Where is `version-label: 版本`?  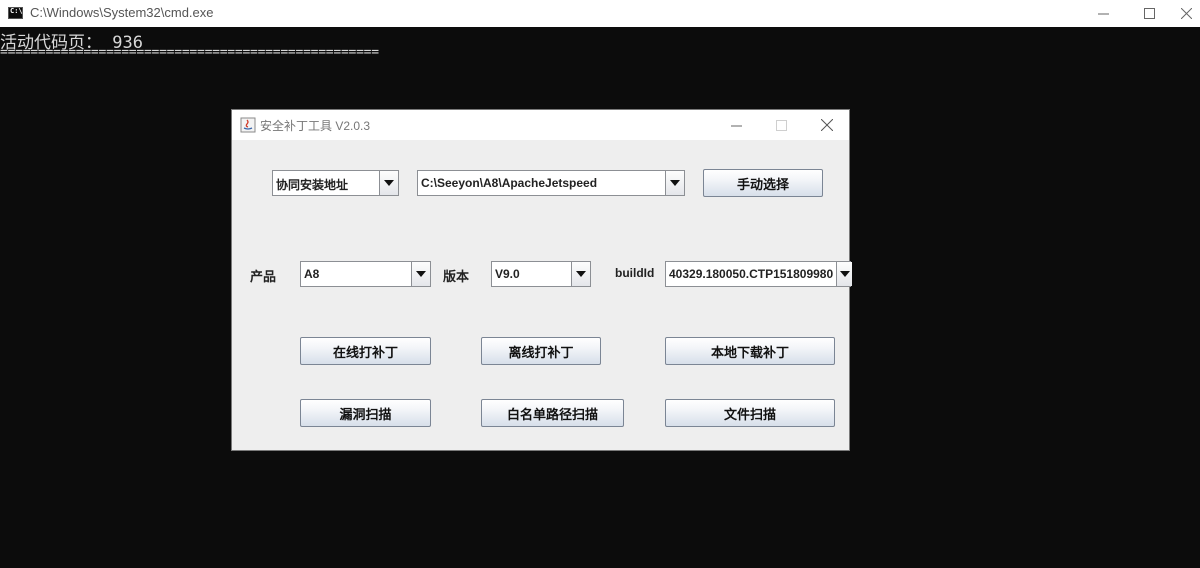 version-label: 版本 is located at coordinates (456, 276).